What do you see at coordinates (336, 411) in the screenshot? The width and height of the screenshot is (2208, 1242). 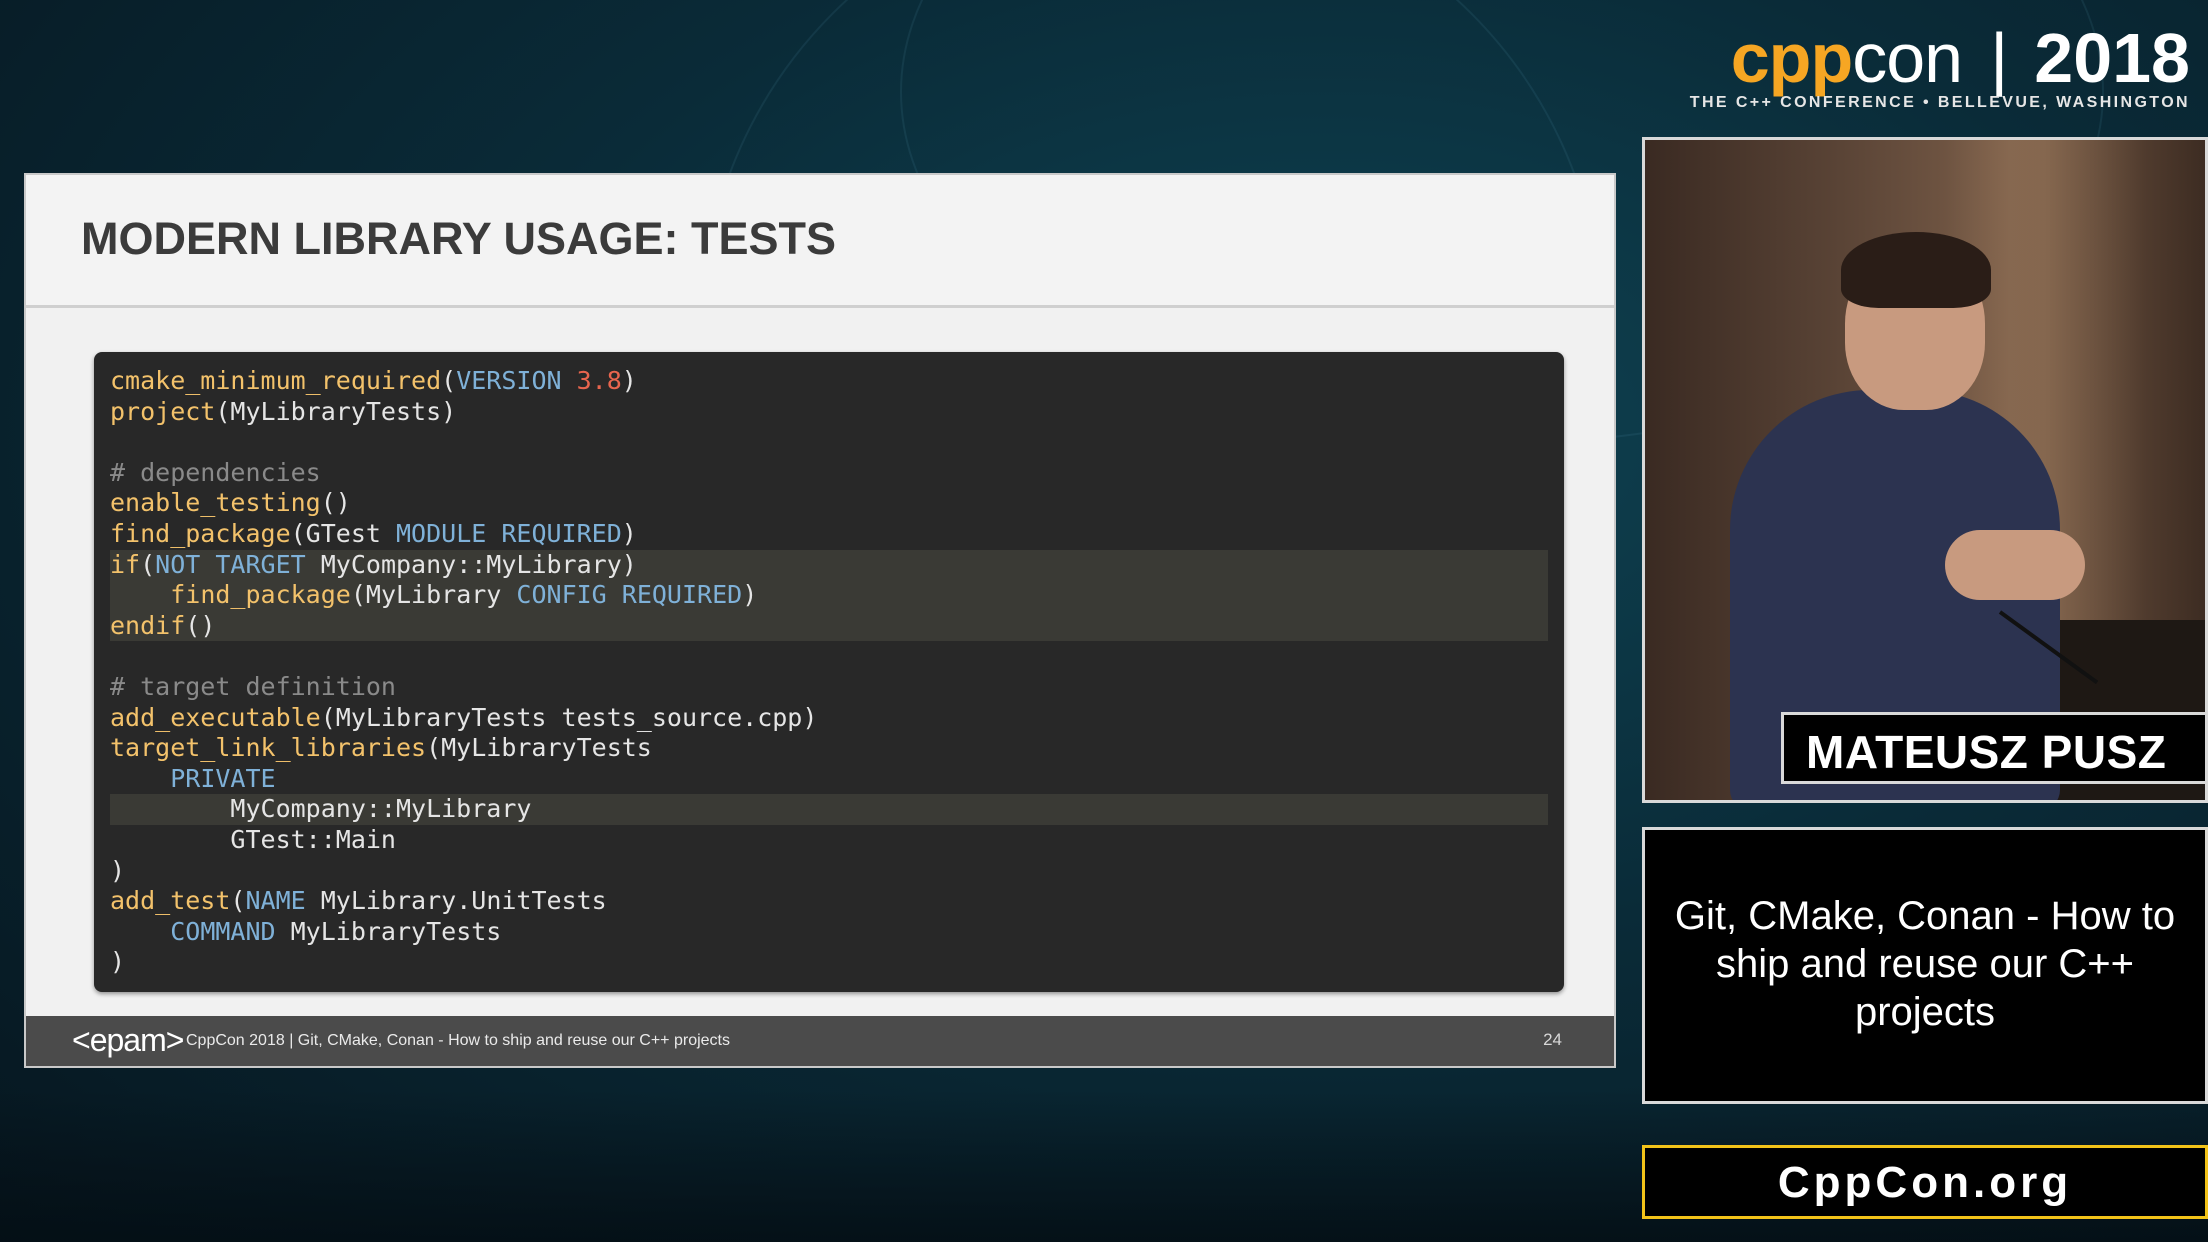 I see `code-token: (MyLibraryTests)` at bounding box center [336, 411].